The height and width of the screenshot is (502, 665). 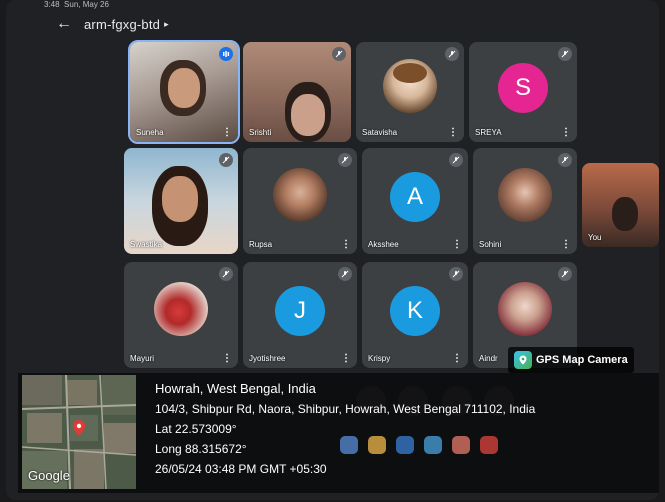 I want to click on participant-tile-rupsa: Rupsa ⋮, so click(x=300, y=201).